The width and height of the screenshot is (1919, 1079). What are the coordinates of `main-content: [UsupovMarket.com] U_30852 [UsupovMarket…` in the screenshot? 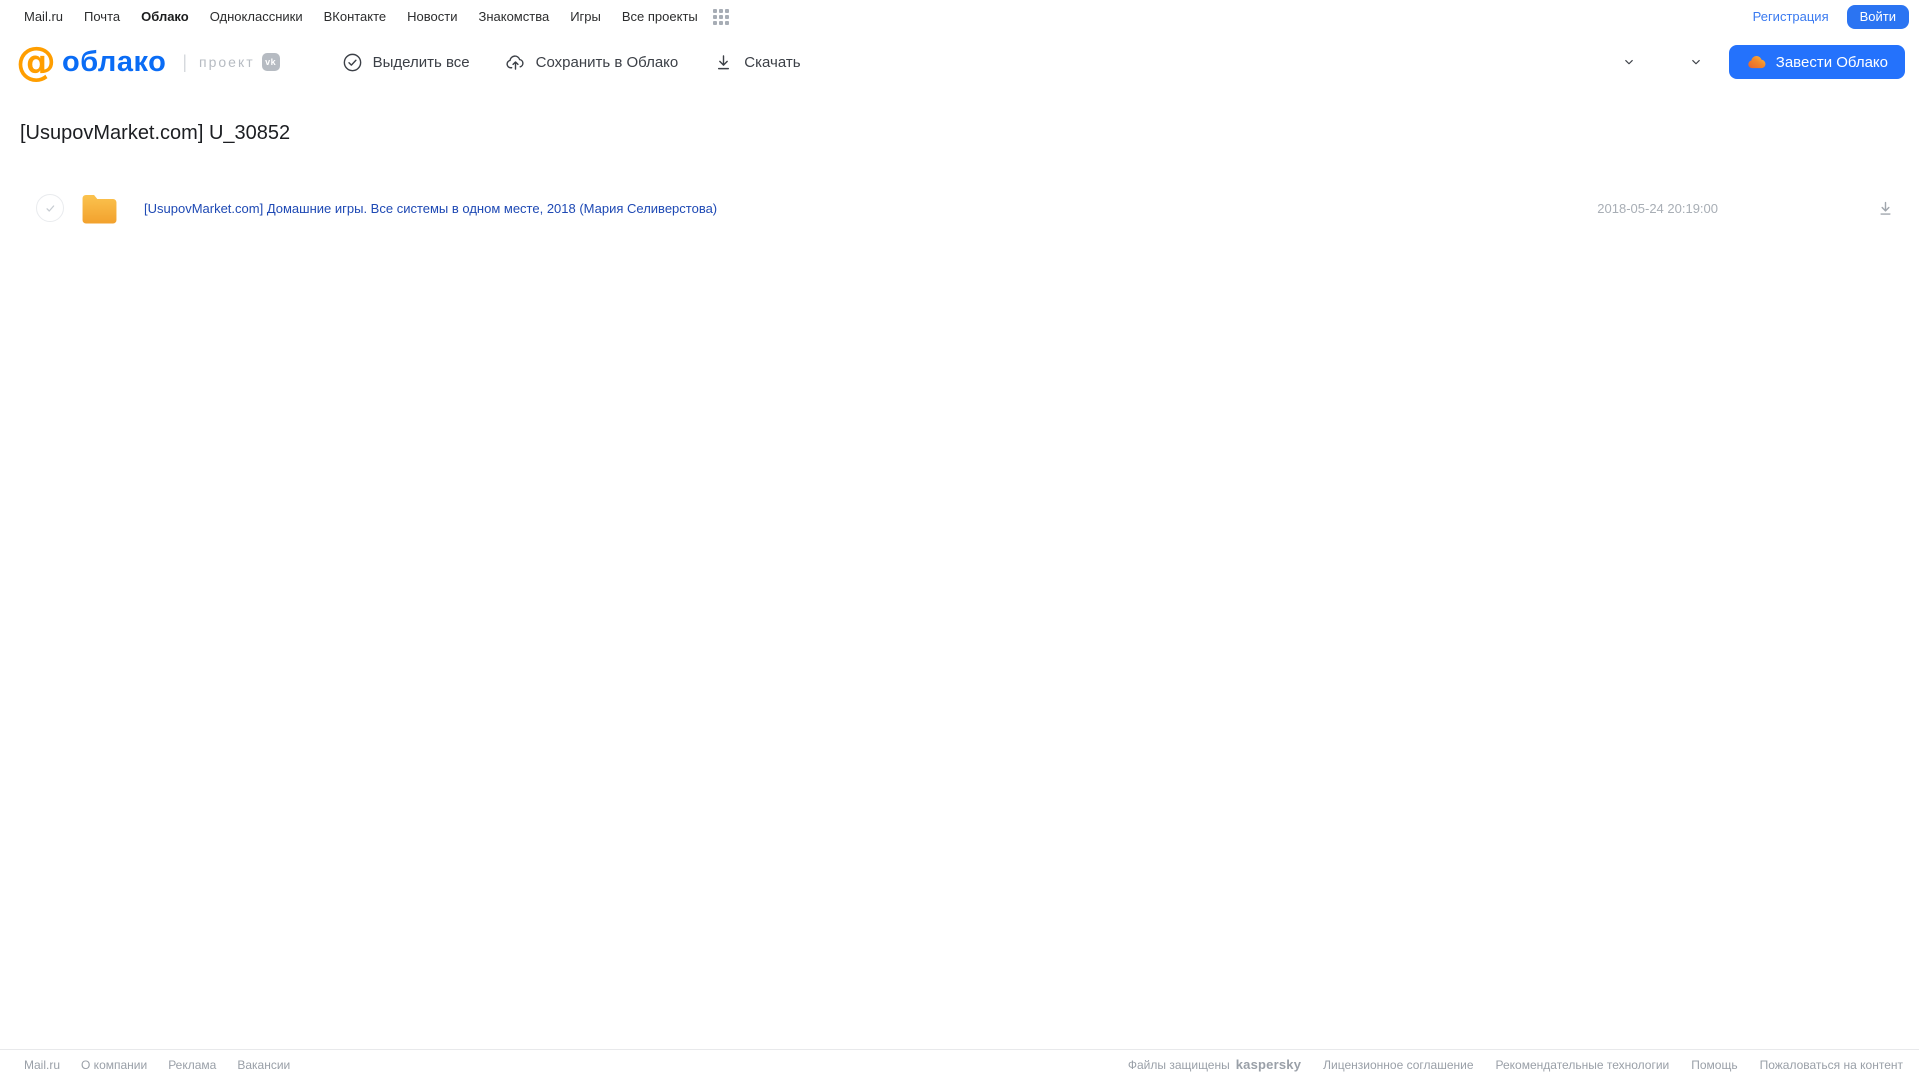 It's located at (959, 161).